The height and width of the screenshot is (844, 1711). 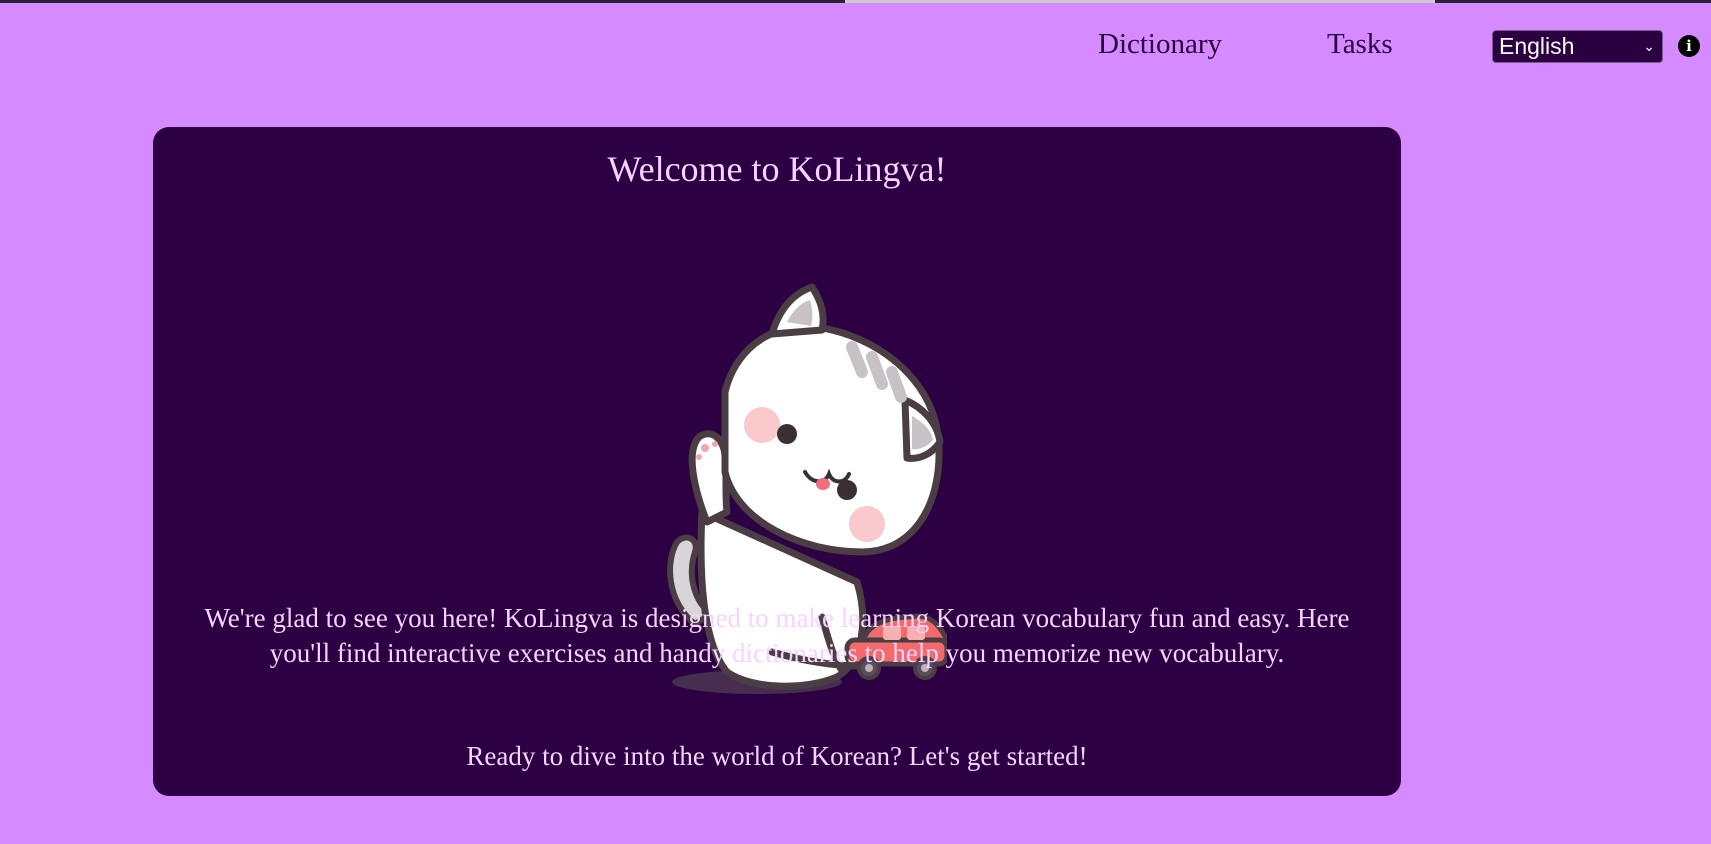 I want to click on nav-dictionary-link: Dictionary, so click(x=1160, y=44).